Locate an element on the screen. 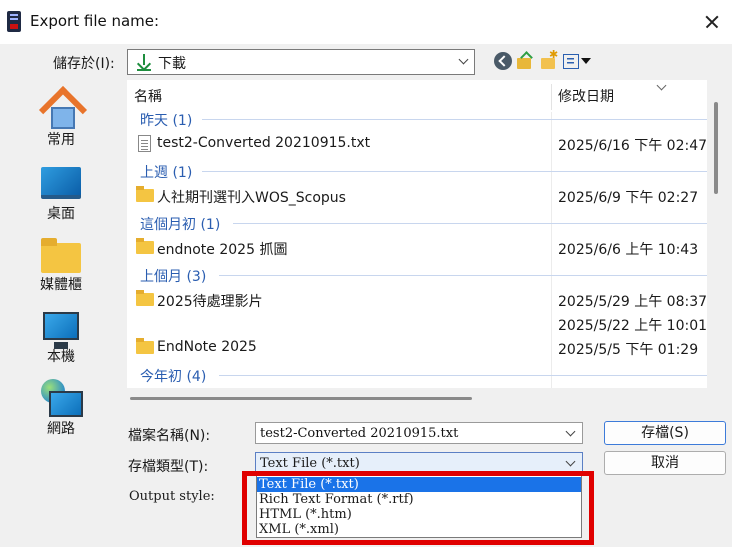 Image resolution: width=732 pixels, height=547 pixels. list-item: 2025待處理影片 2025/5/29 上午 08:37 is located at coordinates (417, 300).